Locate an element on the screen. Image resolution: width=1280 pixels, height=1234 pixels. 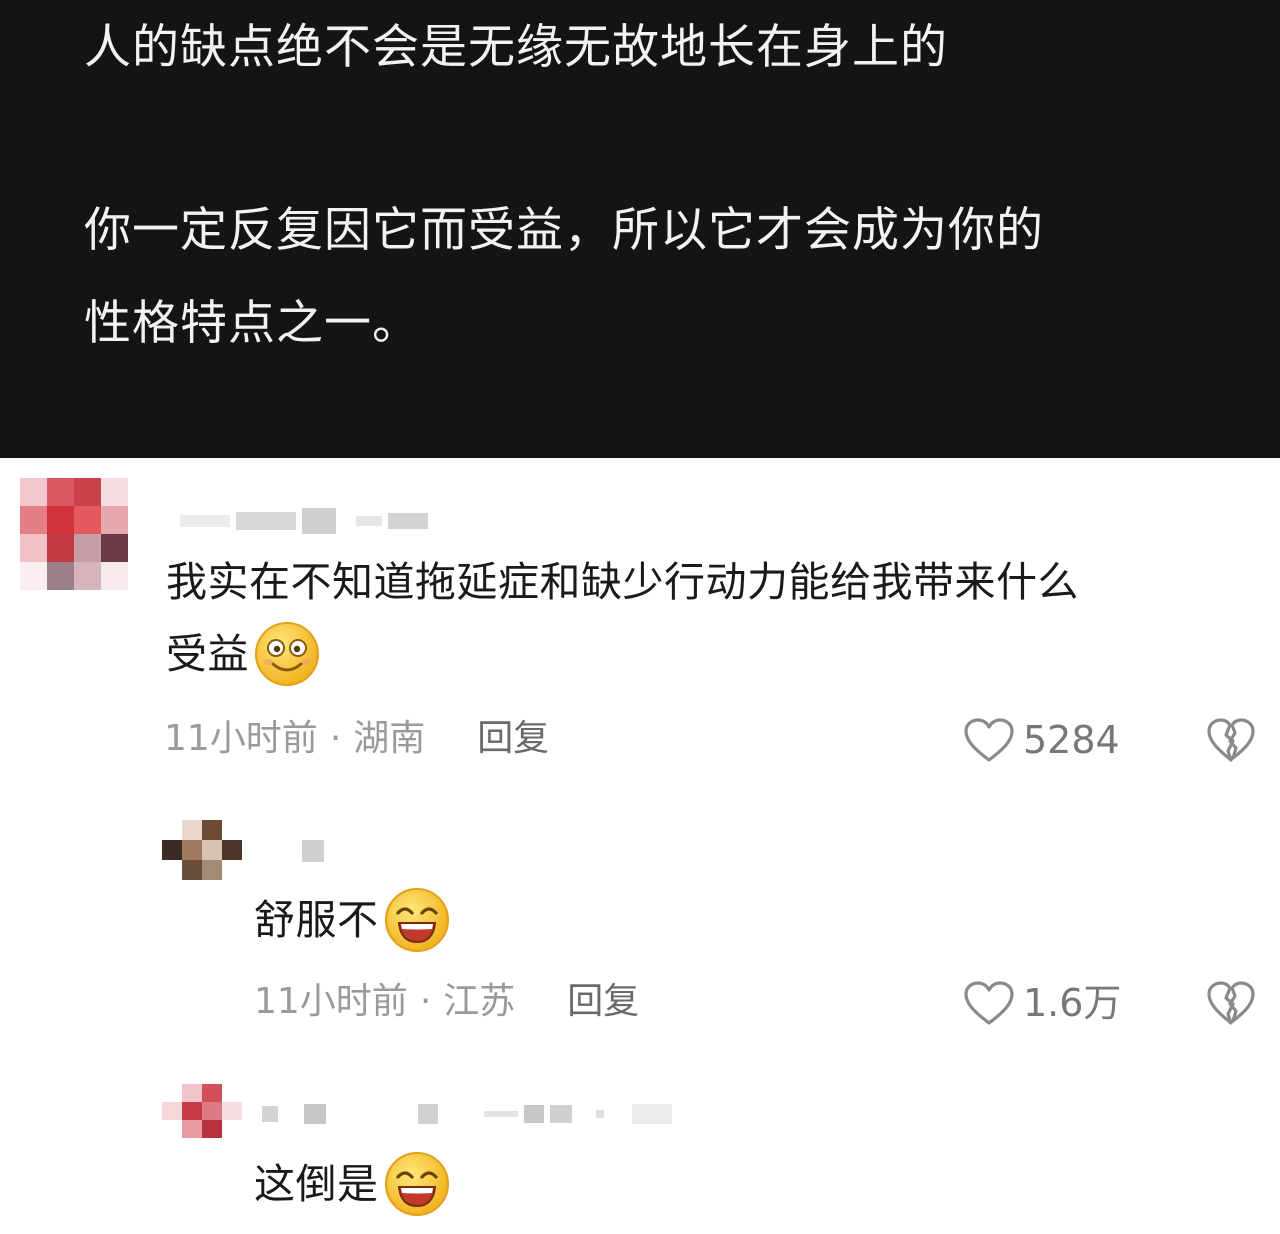
comment-text: 这倒是 is located at coordinates (352, 1184).